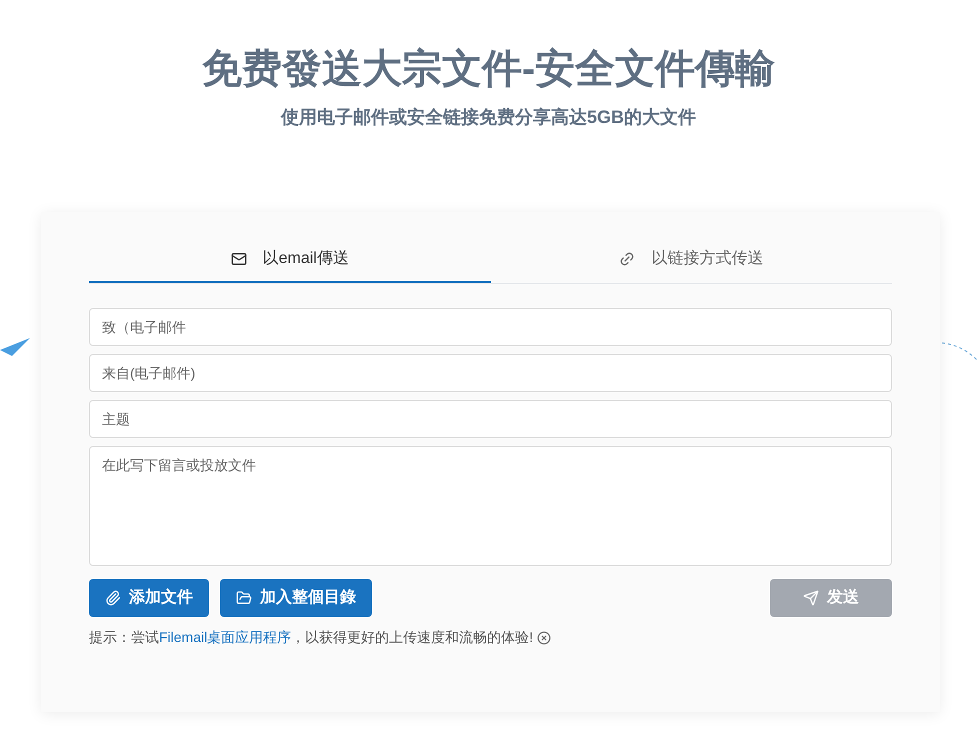 The image size is (977, 740). Describe the element at coordinates (296, 598) in the screenshot. I see `add-folder-button: 加入整個目錄` at that location.